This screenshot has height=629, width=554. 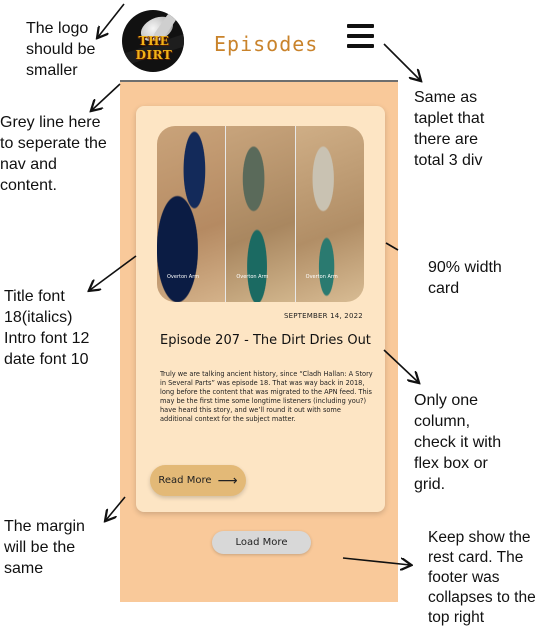 I want to click on arrow-grey-line, so click(x=106, y=96).